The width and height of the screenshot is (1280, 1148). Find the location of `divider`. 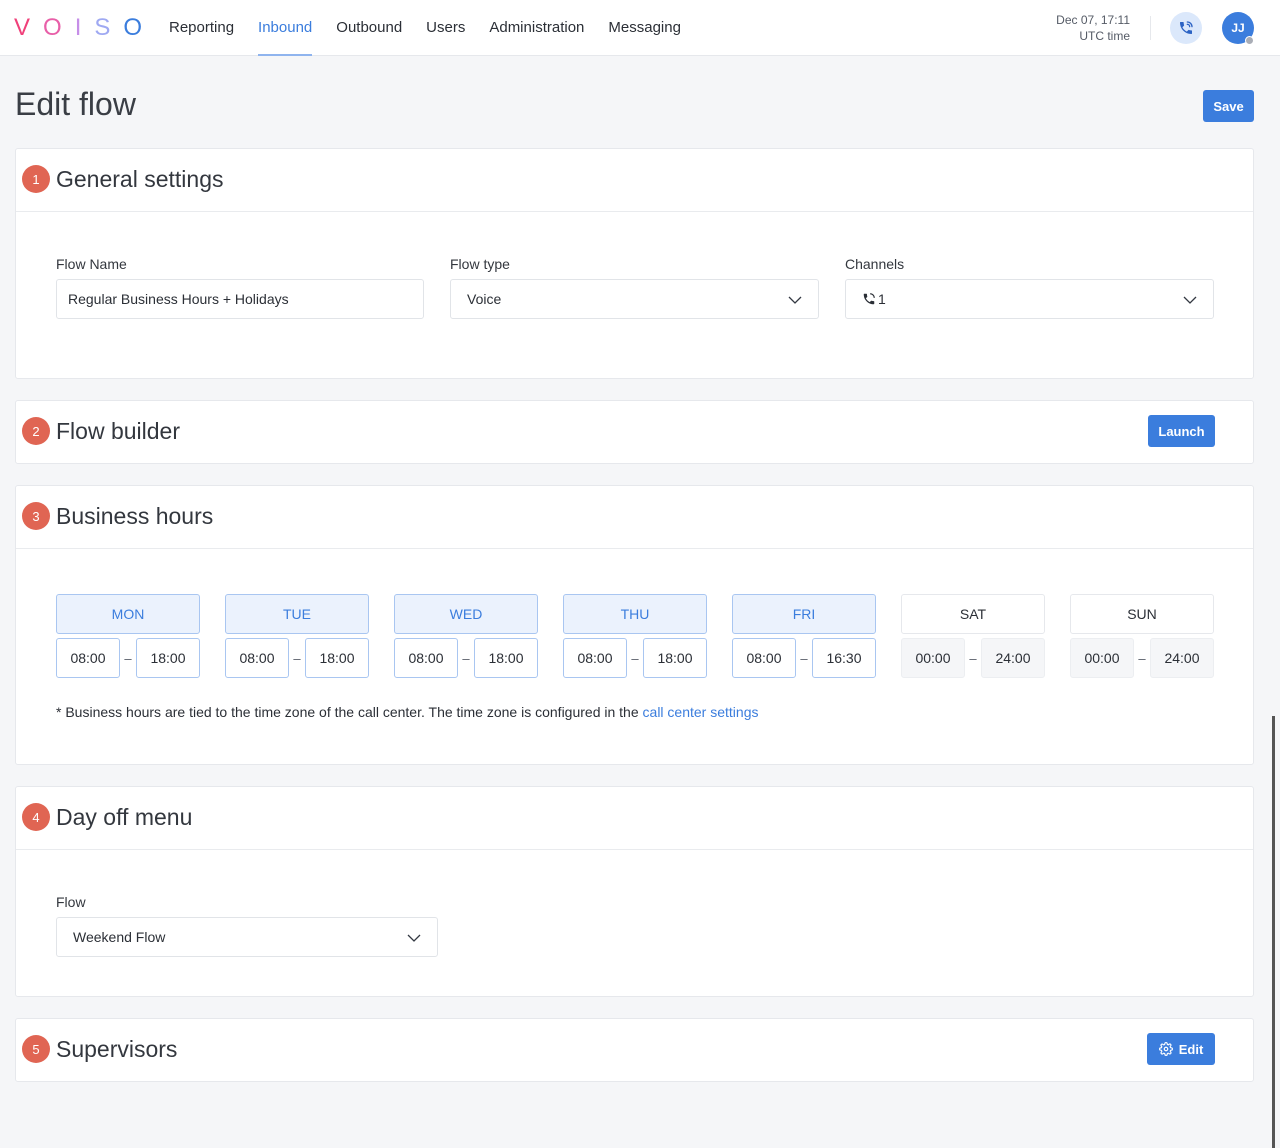

divider is located at coordinates (1150, 28).